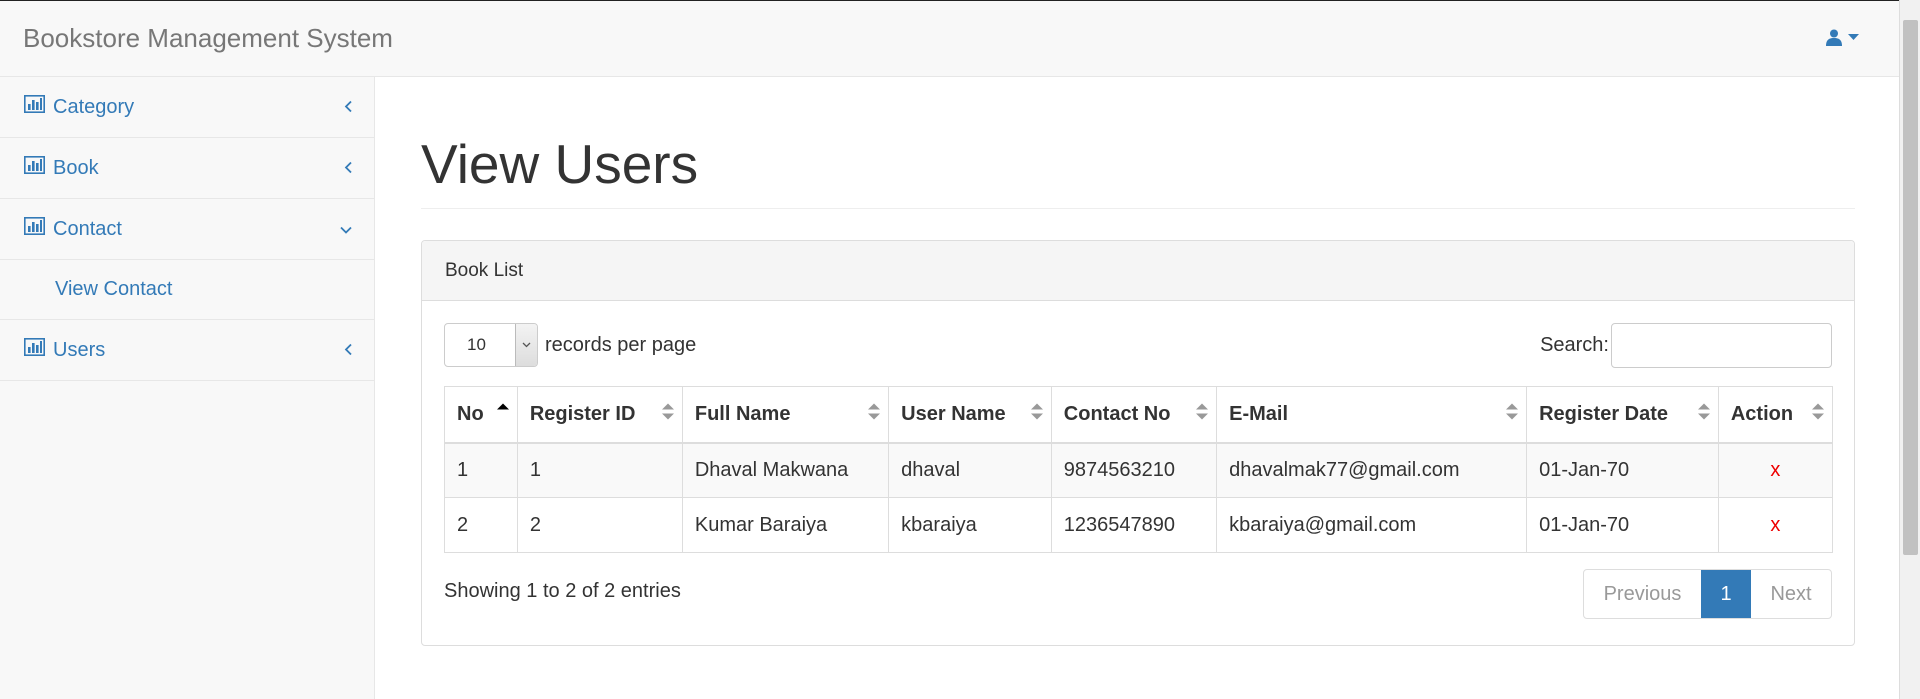  I want to click on search-box: Search:, so click(1686, 345).